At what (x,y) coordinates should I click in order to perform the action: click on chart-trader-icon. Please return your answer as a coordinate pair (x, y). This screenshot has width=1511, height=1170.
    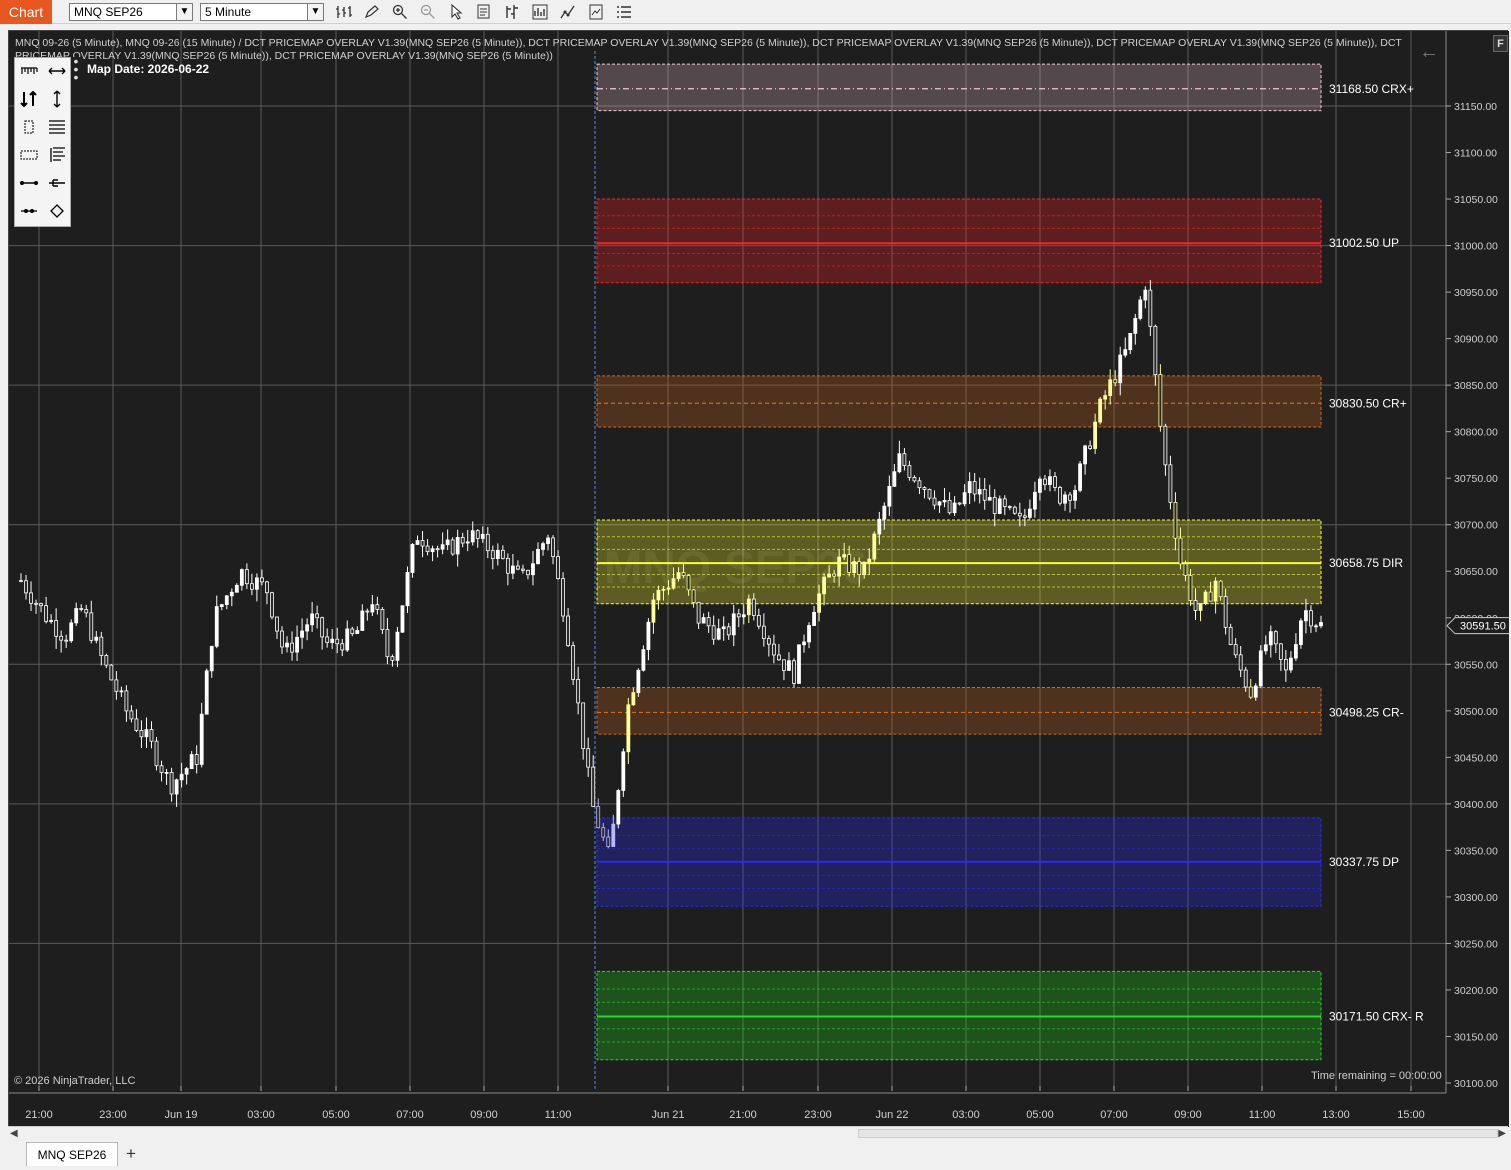
    Looking at the image, I should click on (512, 12).